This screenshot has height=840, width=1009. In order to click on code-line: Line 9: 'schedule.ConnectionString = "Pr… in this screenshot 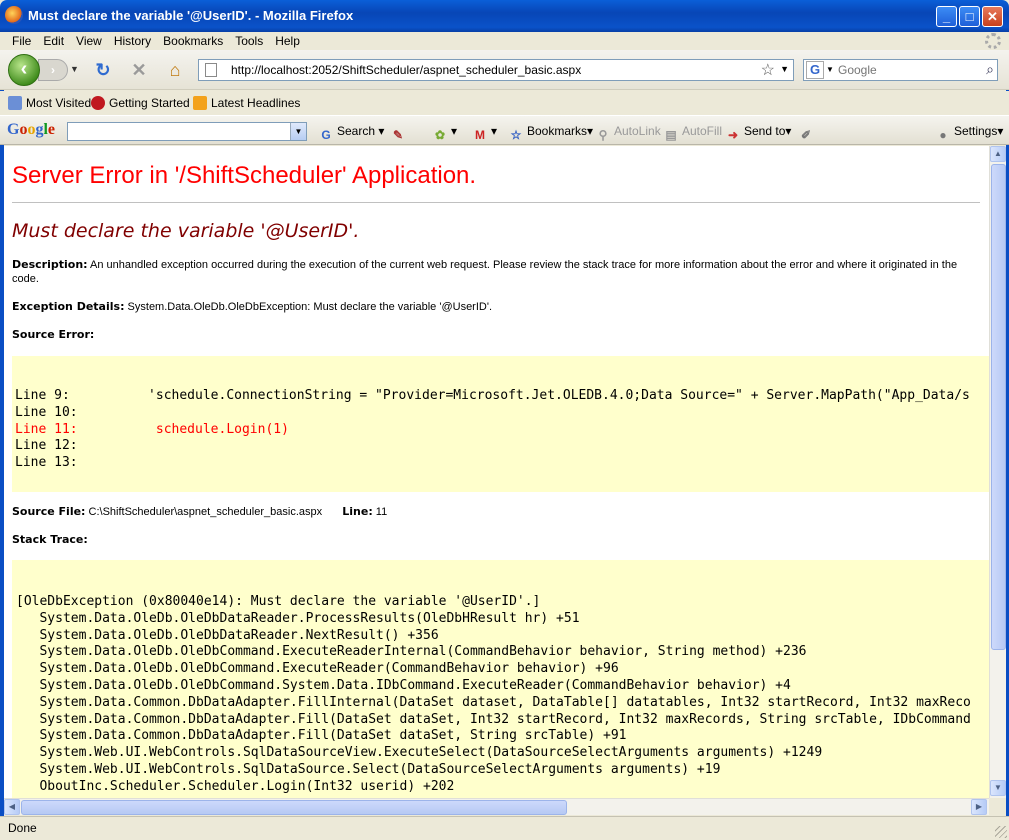, I will do `click(492, 395)`.